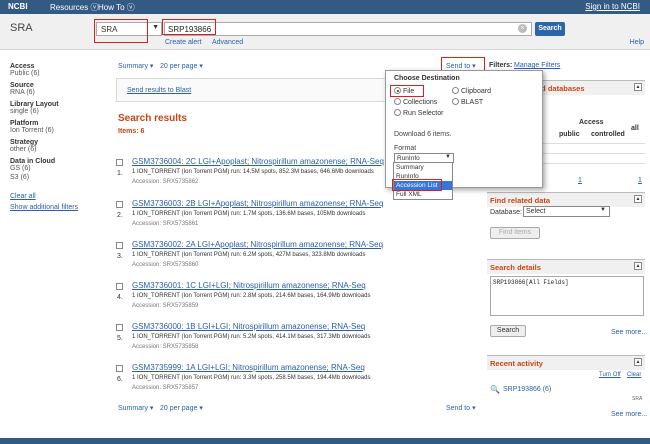  I want to click on search-details-button: Search, so click(508, 331).